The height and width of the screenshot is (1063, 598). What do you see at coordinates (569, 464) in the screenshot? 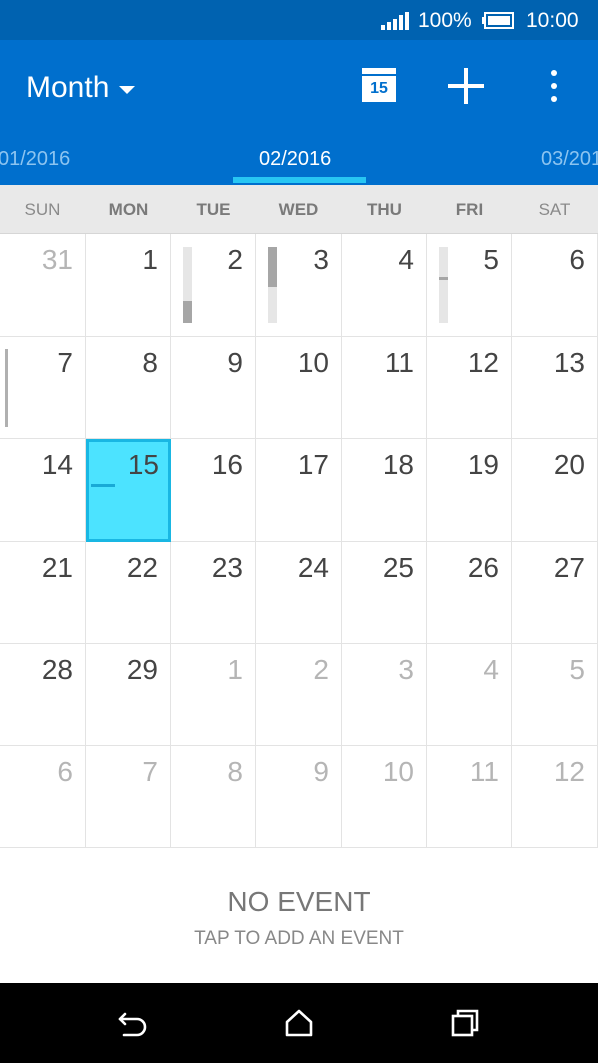
I see `day-number: 20` at bounding box center [569, 464].